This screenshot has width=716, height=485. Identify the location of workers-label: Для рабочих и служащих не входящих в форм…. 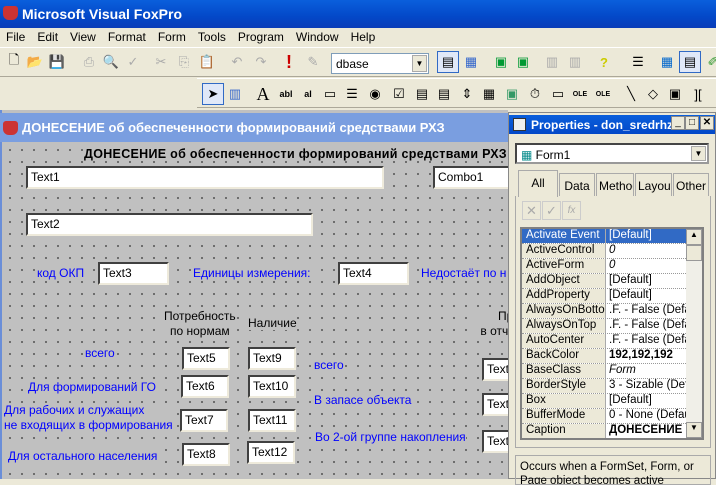
(88, 418).